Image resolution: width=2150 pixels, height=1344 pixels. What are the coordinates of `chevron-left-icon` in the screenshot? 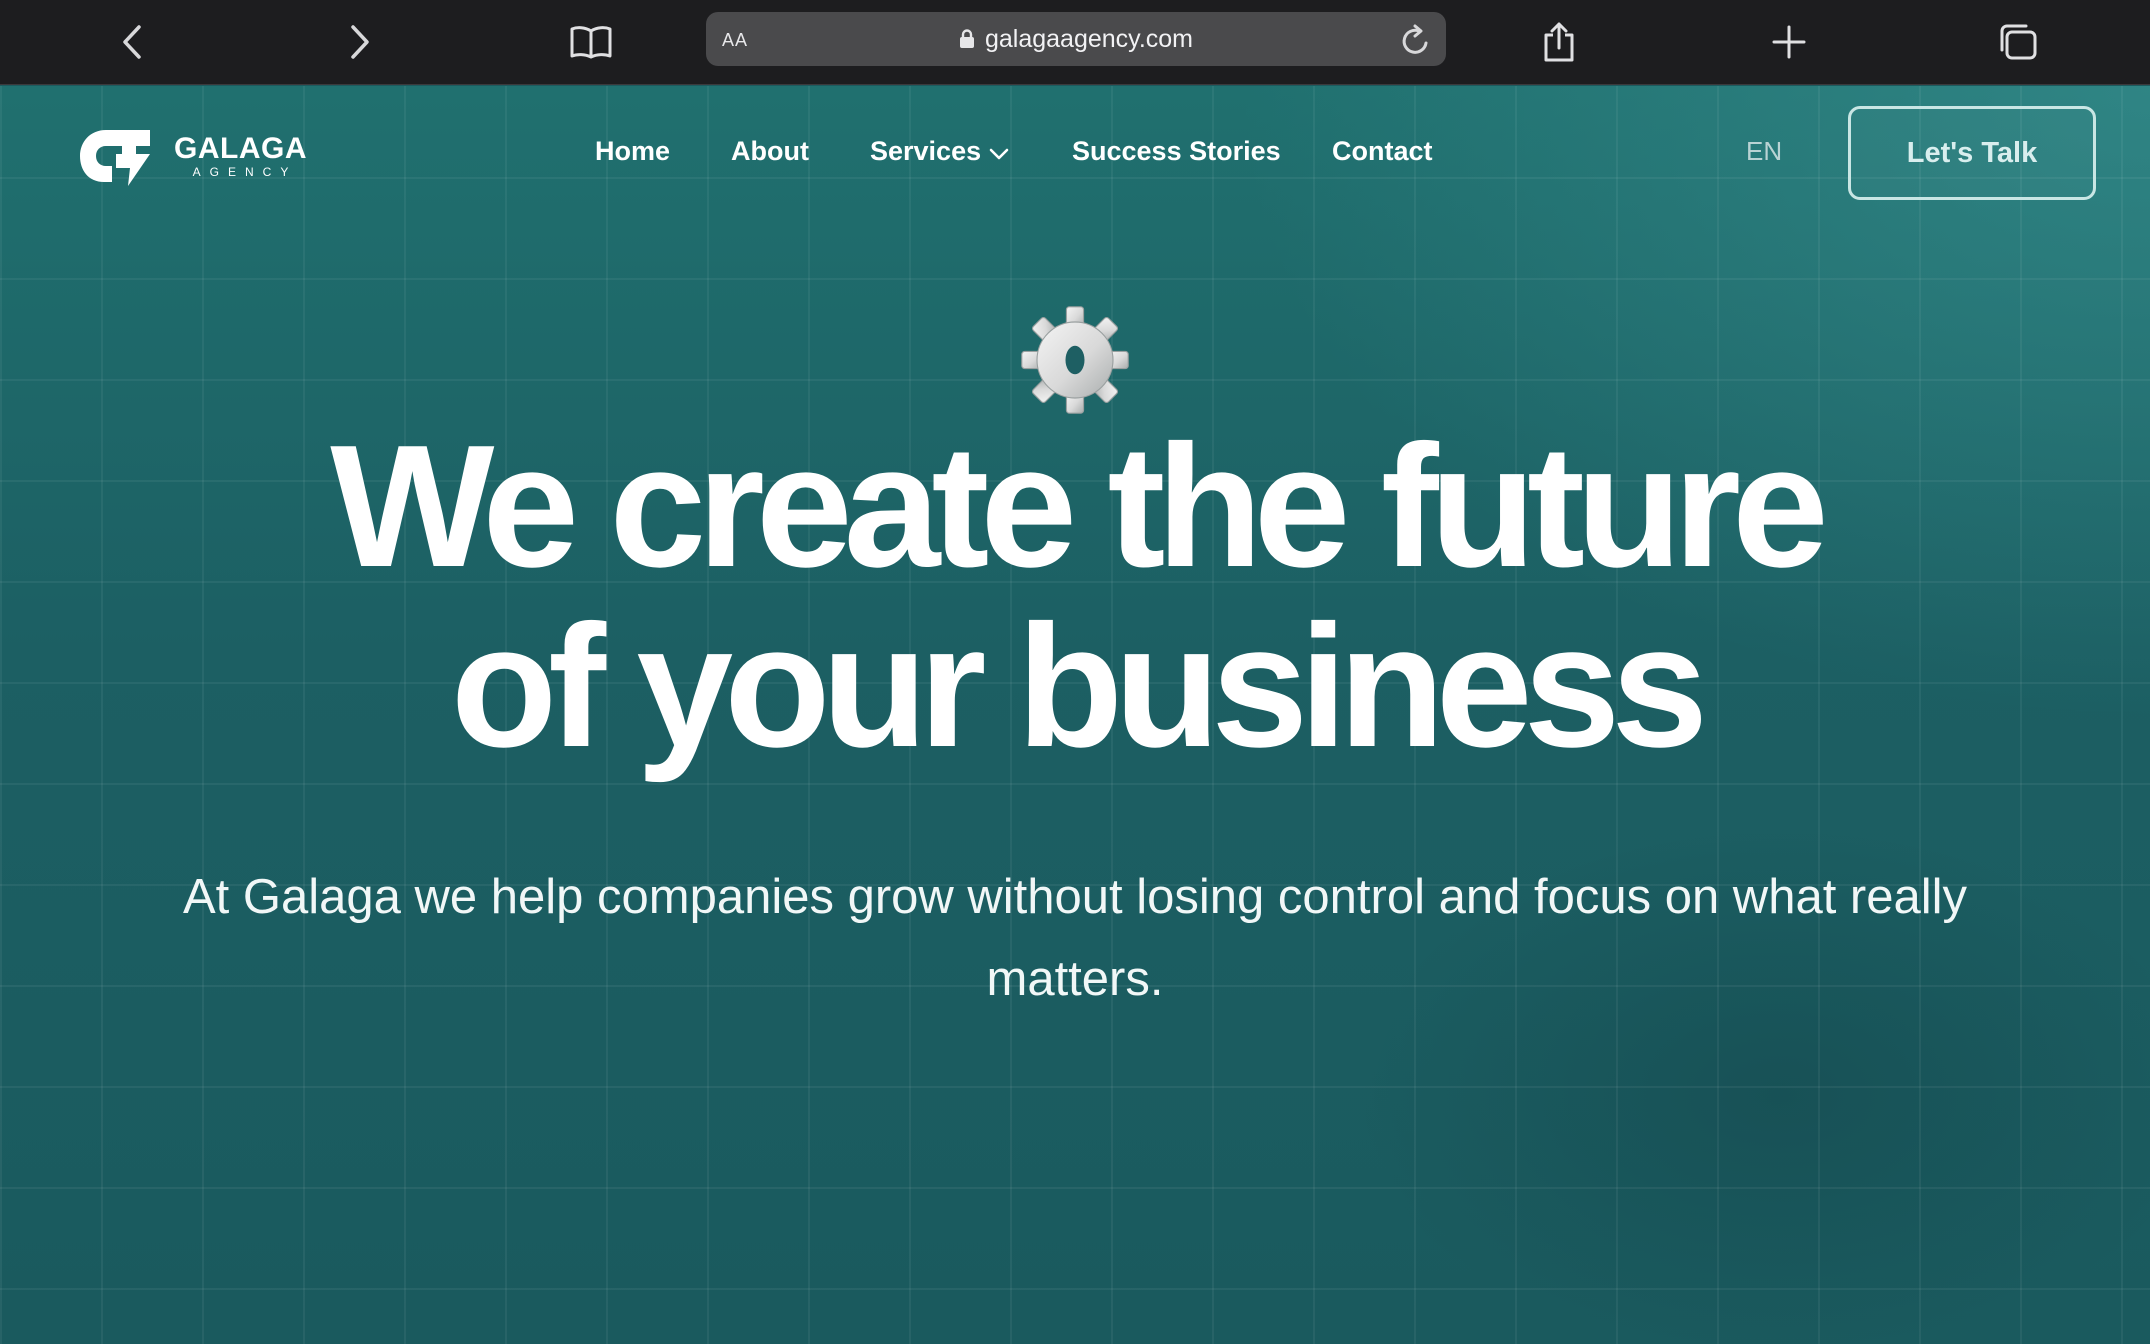 It's located at (132, 42).